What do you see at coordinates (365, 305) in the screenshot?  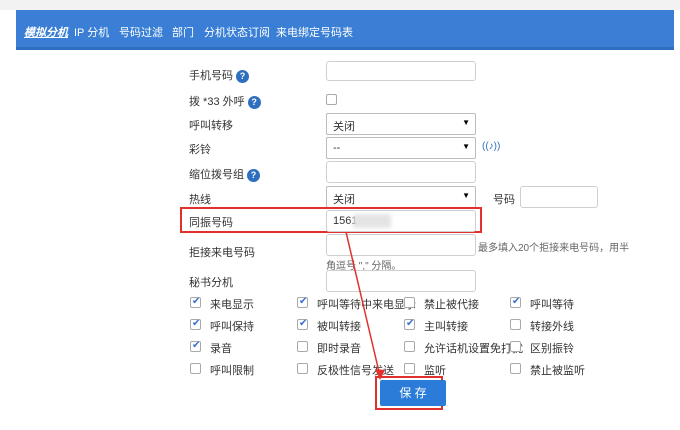 I see `annotation-arrow` at bounding box center [365, 305].